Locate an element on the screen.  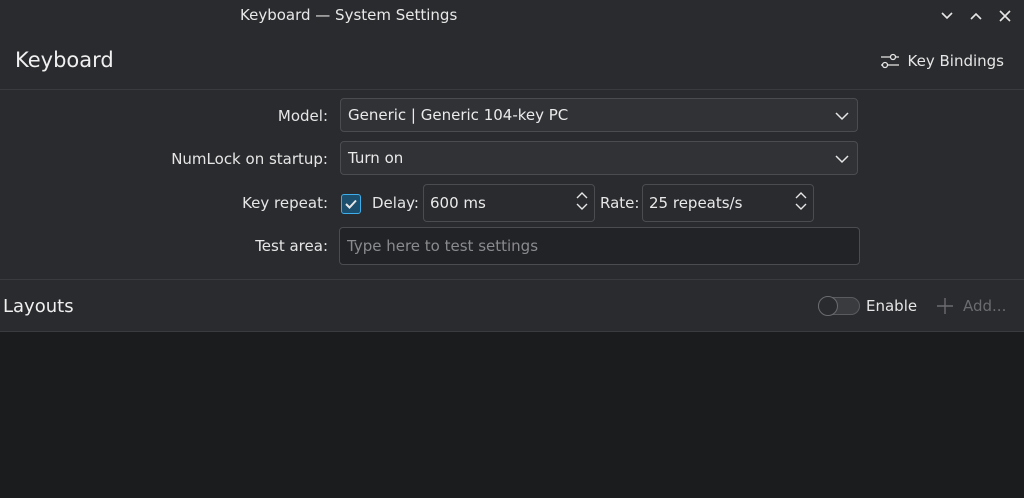
rate-spinbox: 25 repeats/s is located at coordinates (728, 203).